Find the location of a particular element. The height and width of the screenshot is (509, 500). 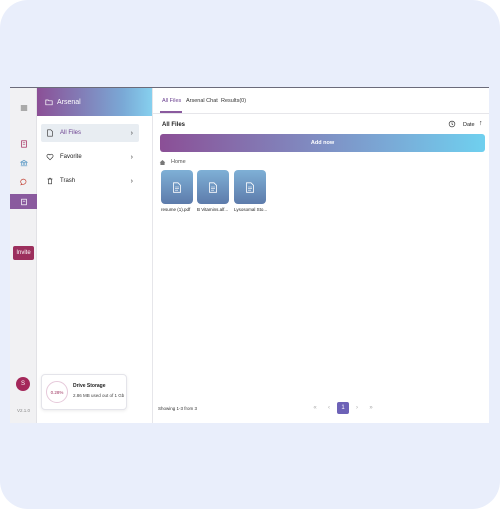

sidebar-item-favorite: Favorite › is located at coordinates (90, 157).